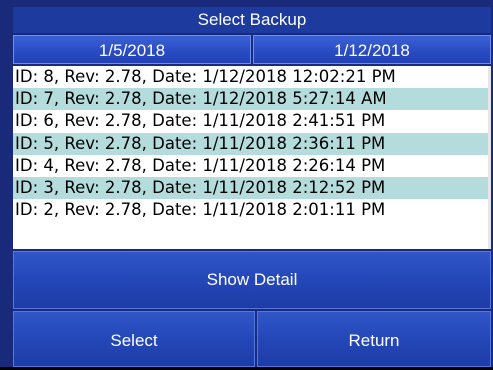 This screenshot has width=493, height=370. I want to click on page-title: Select Backup, so click(252, 20).